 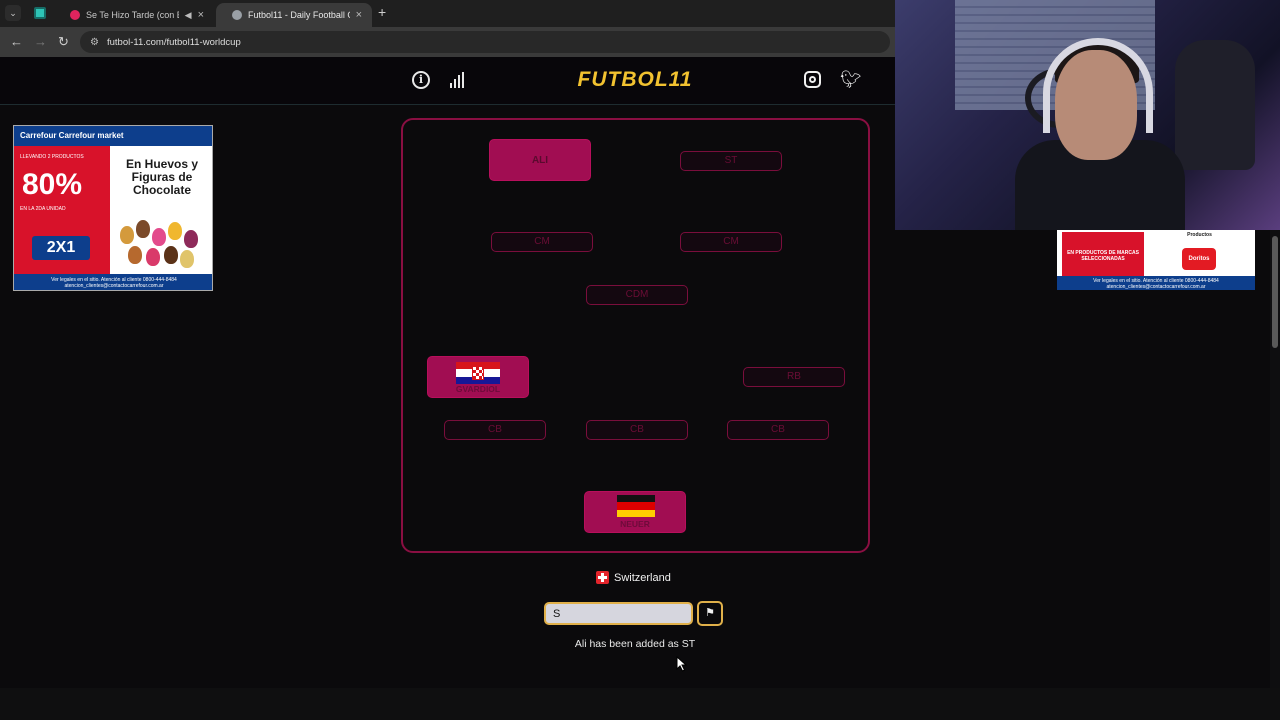 I want to click on ad-percent: 80%, so click(x=52, y=184).